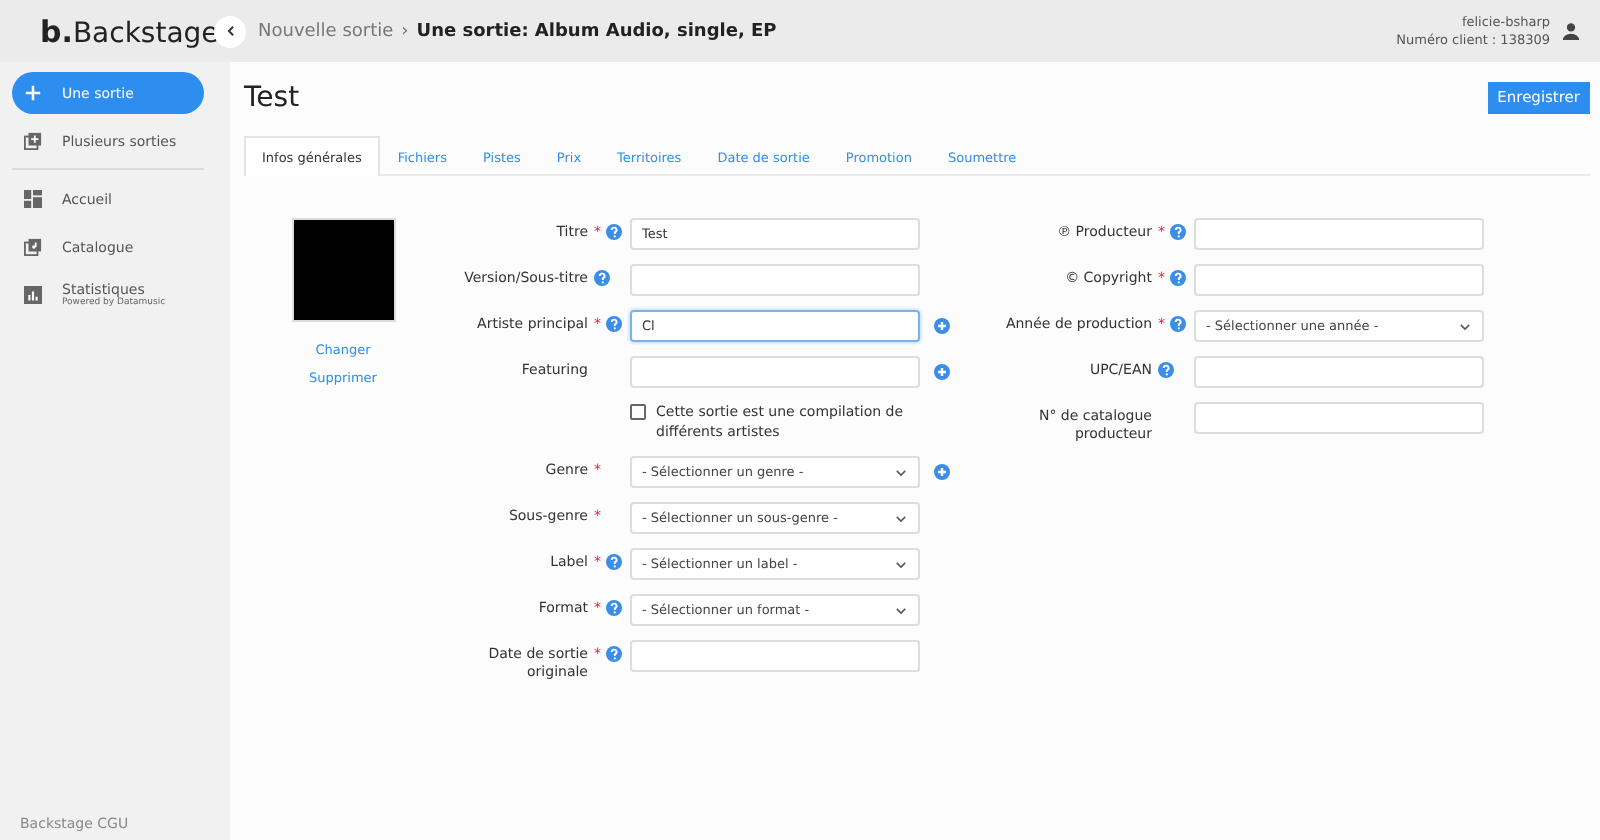 The image size is (1600, 840). I want to click on checkbox, so click(638, 412).